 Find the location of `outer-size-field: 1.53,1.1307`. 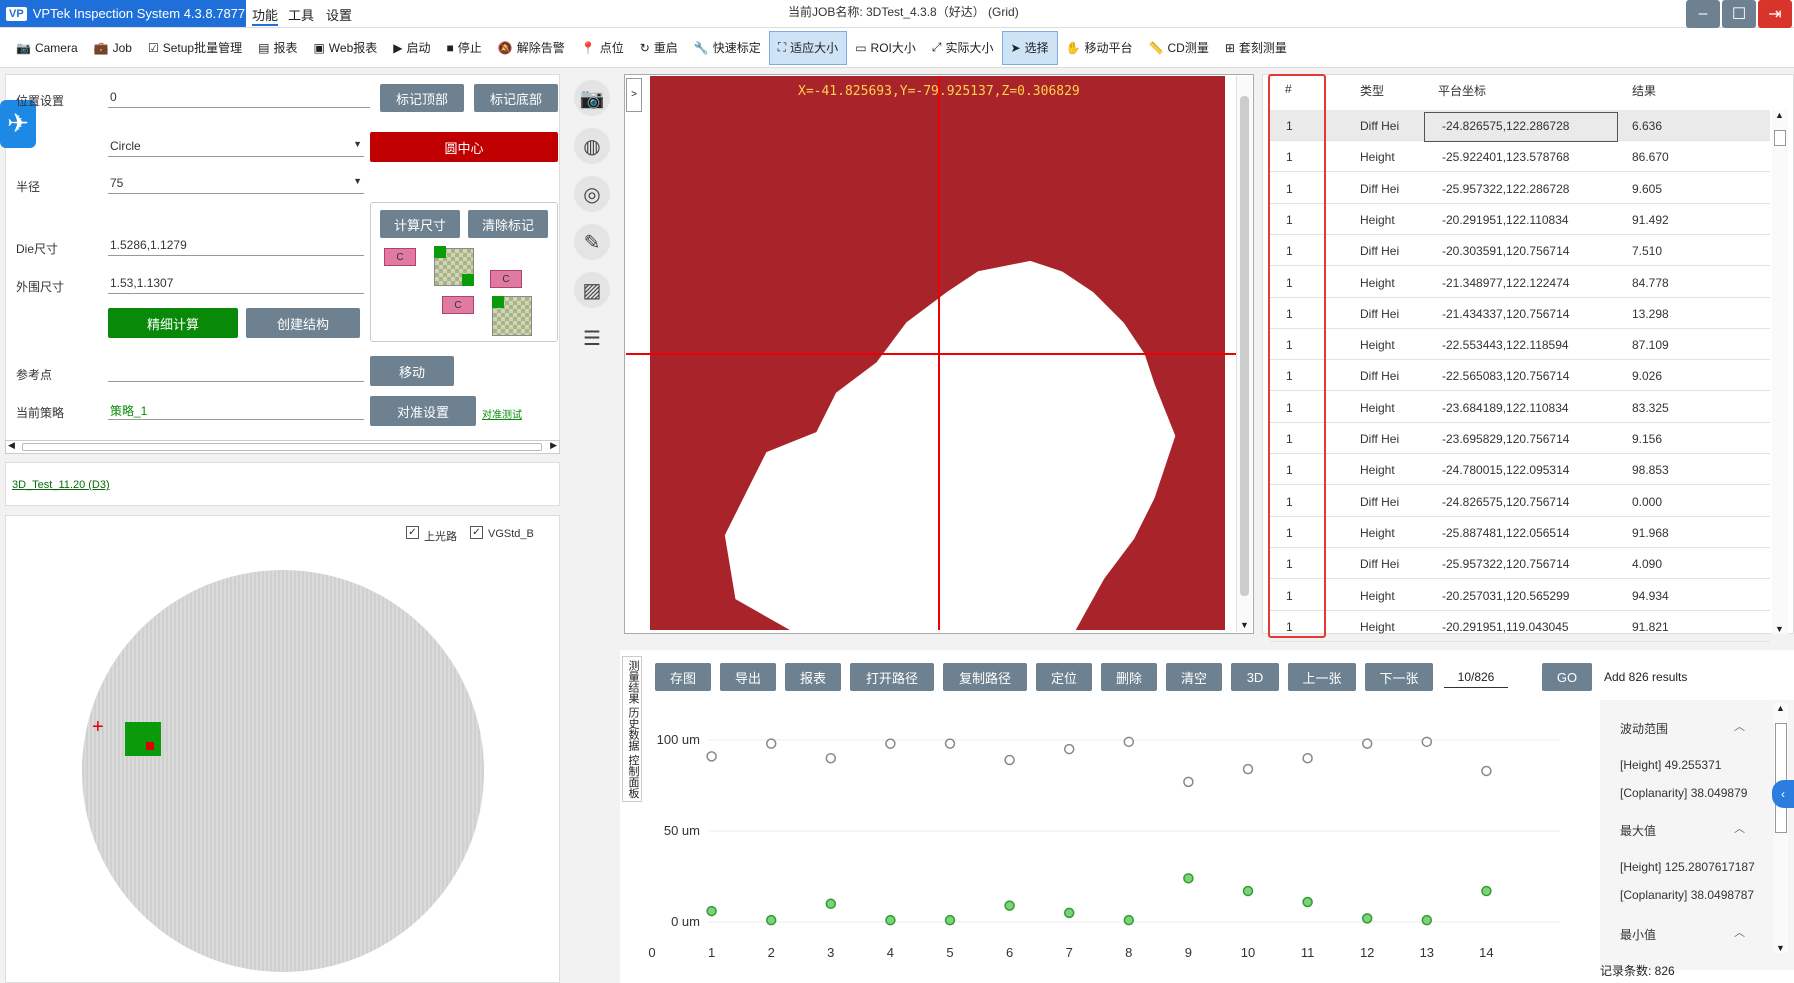

outer-size-field: 1.53,1.1307 is located at coordinates (236, 284).